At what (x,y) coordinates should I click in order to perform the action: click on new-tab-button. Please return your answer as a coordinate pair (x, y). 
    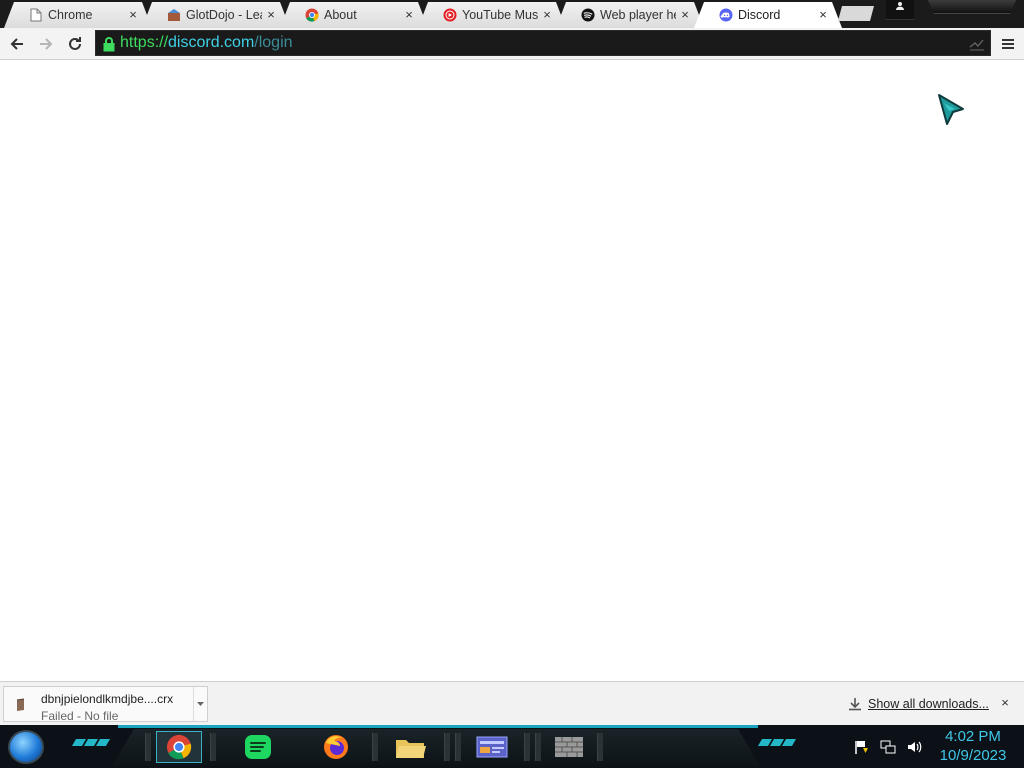
    Looking at the image, I should click on (856, 13).